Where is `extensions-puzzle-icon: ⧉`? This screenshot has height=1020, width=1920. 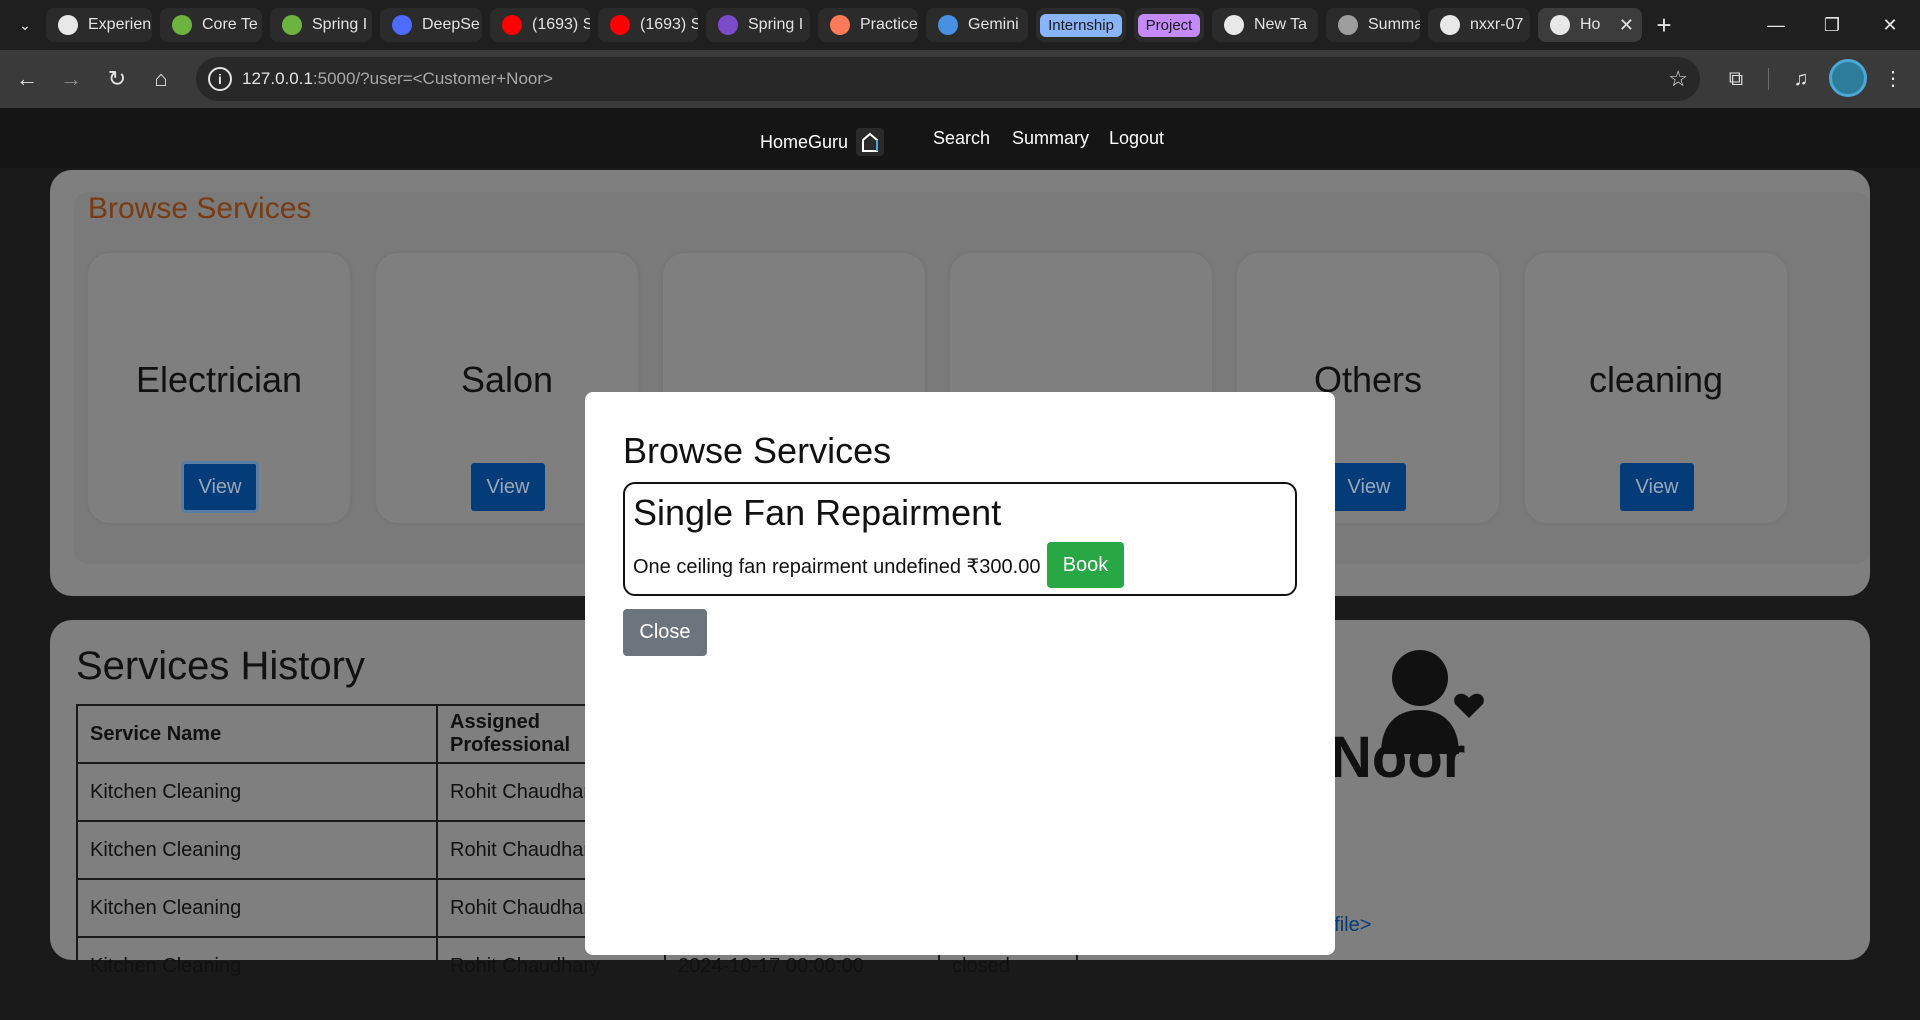 extensions-puzzle-icon: ⧉ is located at coordinates (1736, 79).